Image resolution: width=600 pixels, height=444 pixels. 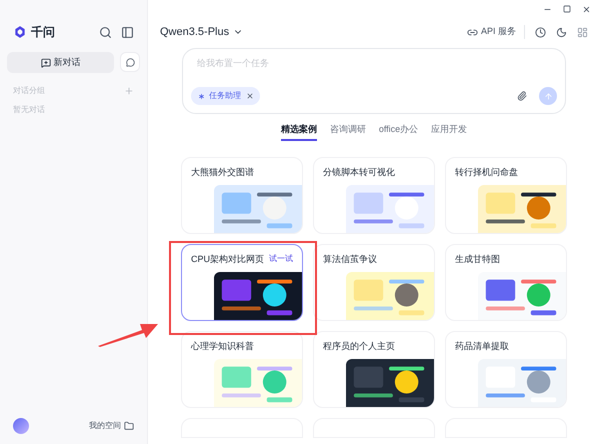 What do you see at coordinates (60, 62) in the screenshot?
I see `new-chat-button: 新对话` at bounding box center [60, 62].